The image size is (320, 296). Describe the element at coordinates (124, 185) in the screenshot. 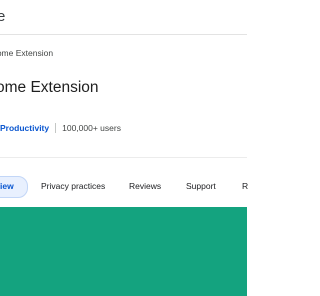

I see `detail-tabs: iew Privacy practices Reviews Support R` at that location.